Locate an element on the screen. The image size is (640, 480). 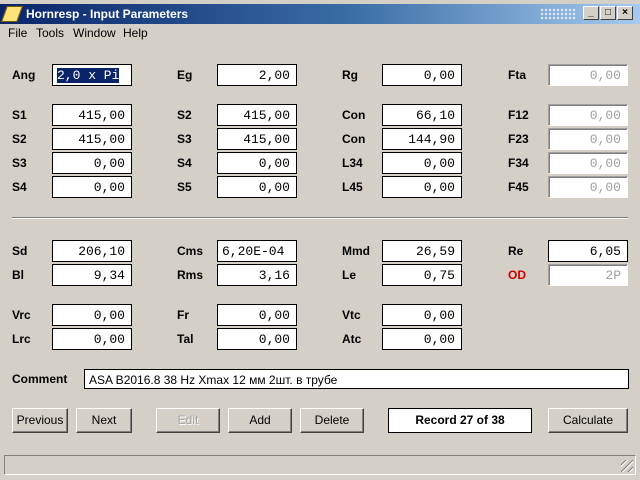
label-re: Re is located at coordinates (516, 251).